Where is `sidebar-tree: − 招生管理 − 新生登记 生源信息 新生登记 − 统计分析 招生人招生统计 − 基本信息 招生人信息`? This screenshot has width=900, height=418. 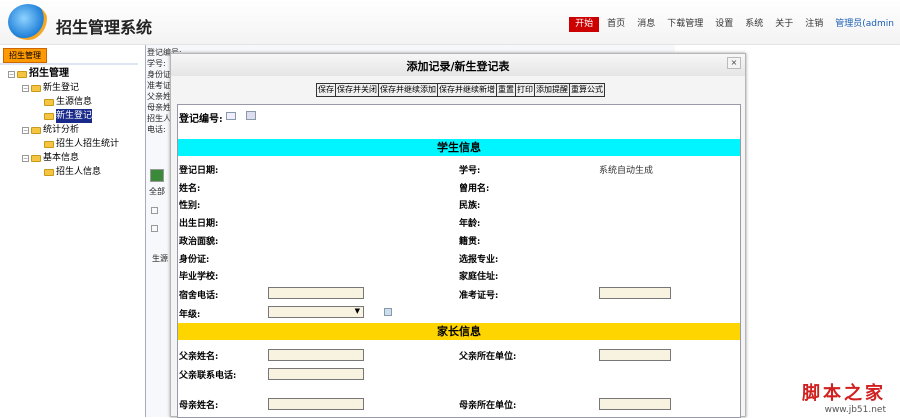 sidebar-tree: − 招生管理 − 新生登记 生源信息 新生登记 − 统计分析 招生人招生统计 − 基本信息 招生人信息 is located at coordinates (63, 123).